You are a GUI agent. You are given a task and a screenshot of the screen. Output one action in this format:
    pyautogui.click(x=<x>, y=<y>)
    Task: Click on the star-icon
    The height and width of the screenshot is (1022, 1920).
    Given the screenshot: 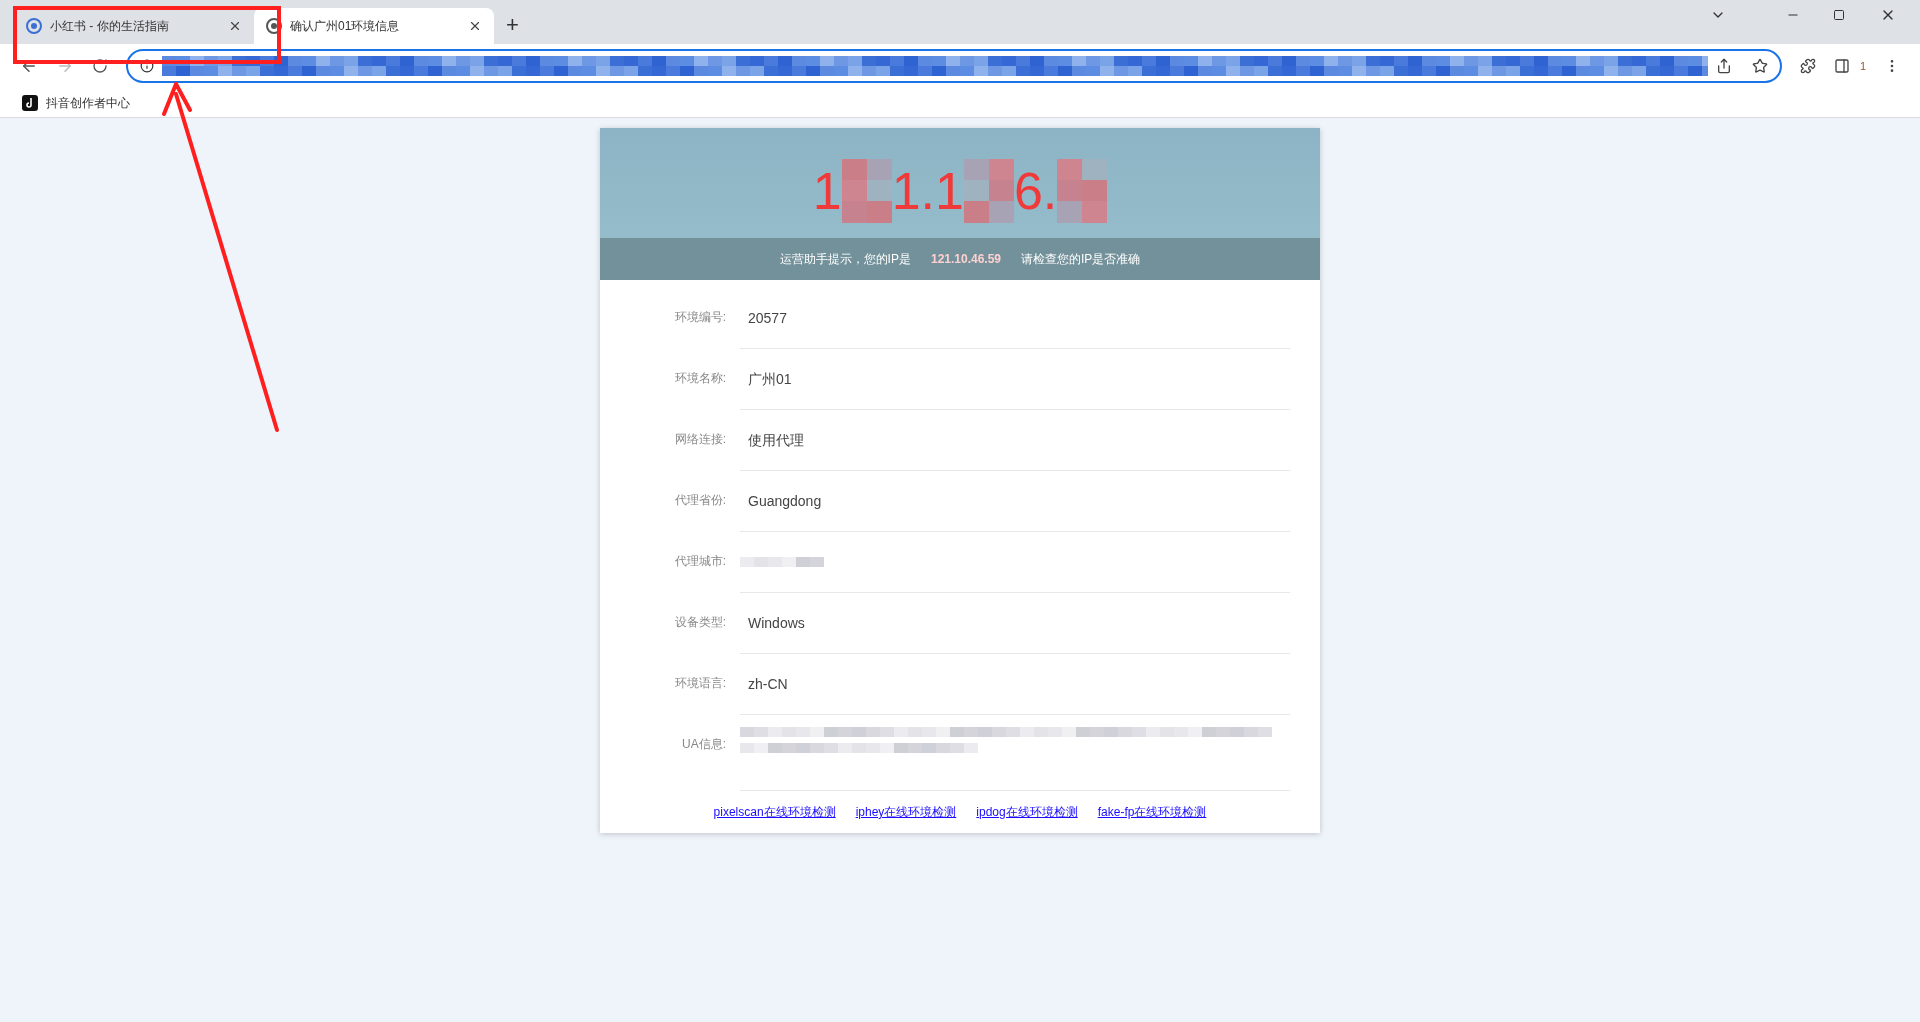 What is the action you would take?
    pyautogui.click(x=1759, y=66)
    